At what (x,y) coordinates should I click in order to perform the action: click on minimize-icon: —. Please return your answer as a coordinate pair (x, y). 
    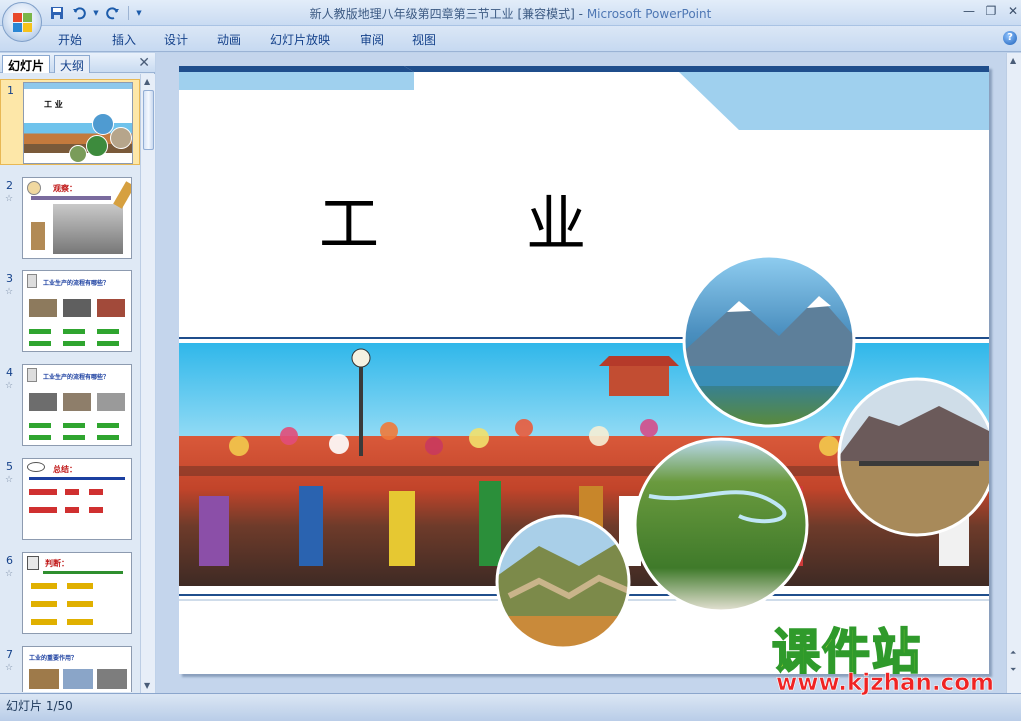
    Looking at the image, I should click on (969, 11).